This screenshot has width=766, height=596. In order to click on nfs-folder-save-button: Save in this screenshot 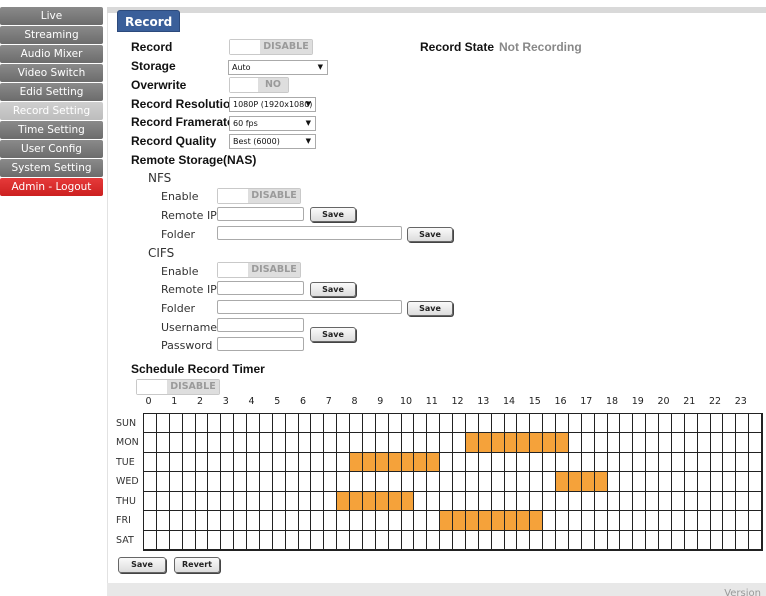, I will do `click(430, 234)`.